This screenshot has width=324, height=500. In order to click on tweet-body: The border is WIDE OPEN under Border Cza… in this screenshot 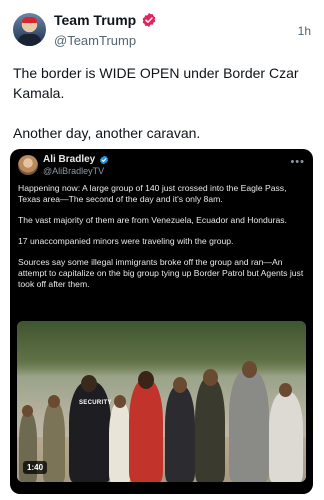, I will do `click(163, 103)`.